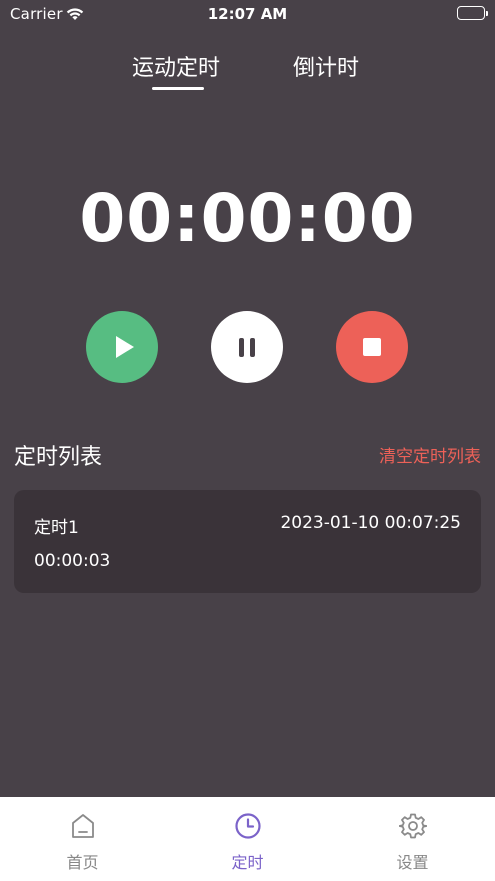 Image resolution: width=495 pixels, height=881 pixels. Describe the element at coordinates (83, 828) in the screenshot. I see `home-icon` at that location.